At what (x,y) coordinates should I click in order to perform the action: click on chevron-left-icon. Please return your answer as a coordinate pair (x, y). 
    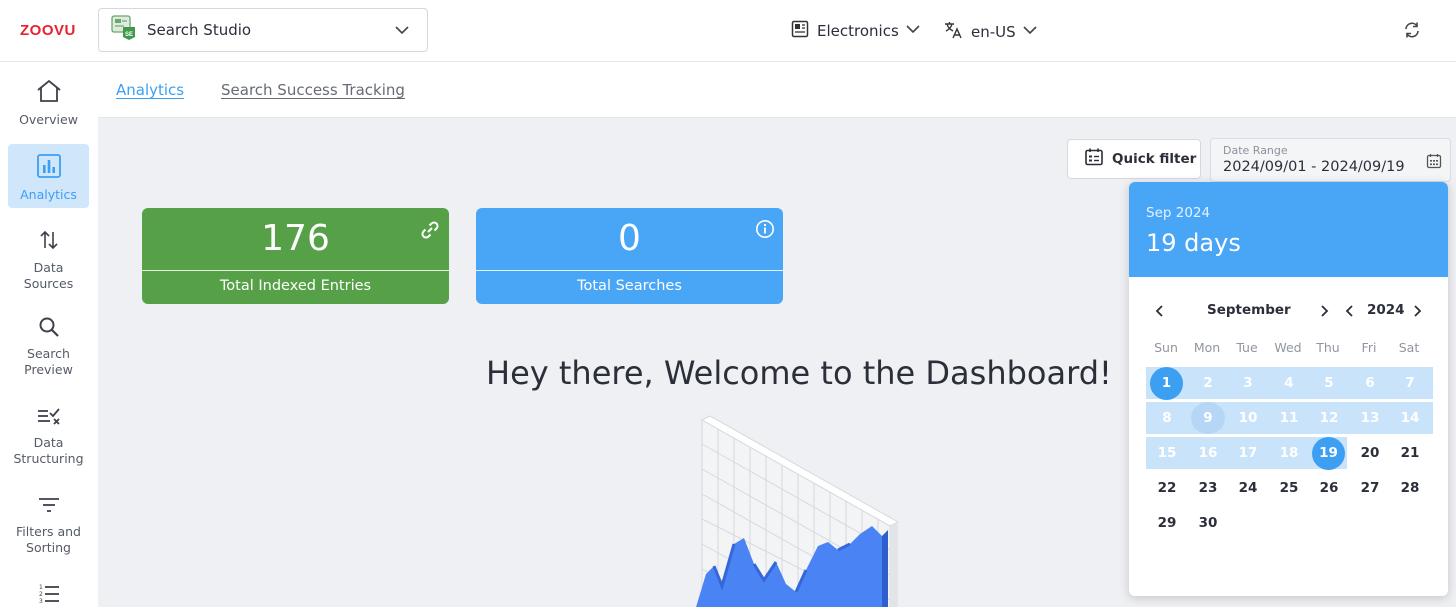
    Looking at the image, I should click on (1159, 311).